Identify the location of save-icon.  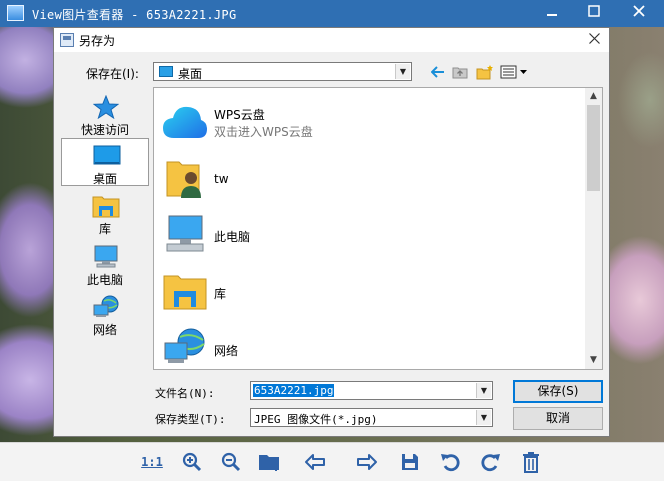
(410, 462).